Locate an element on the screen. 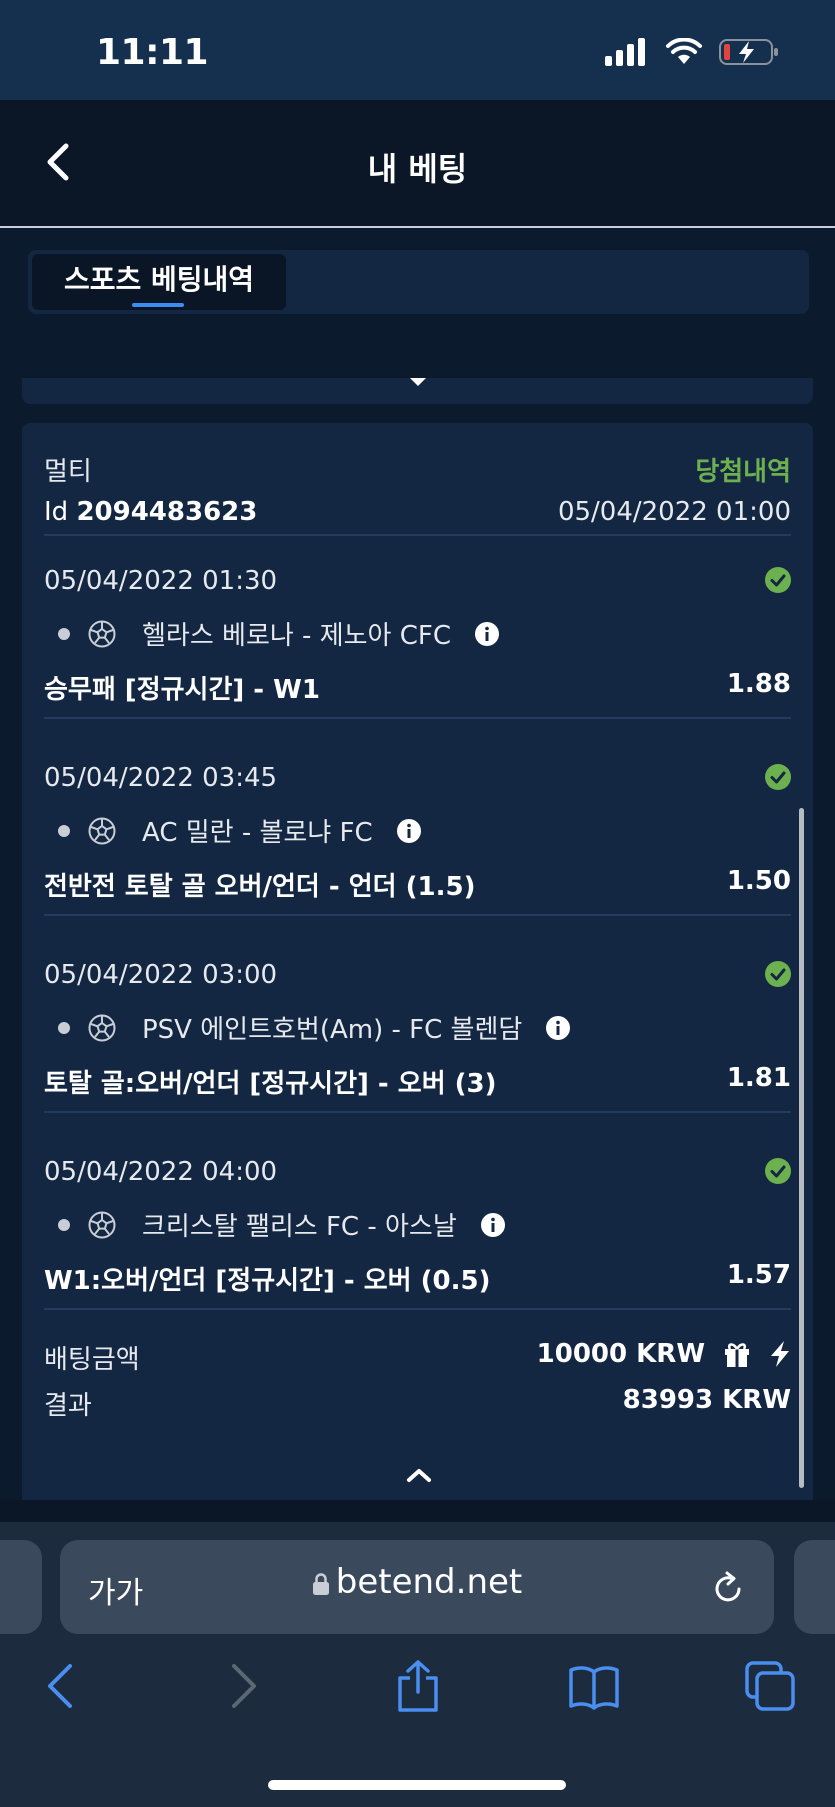 The image size is (835, 1807). selection-market: 전반전 토탈 골 오버/언더 - 언더 (1.5) is located at coordinates (260, 887).